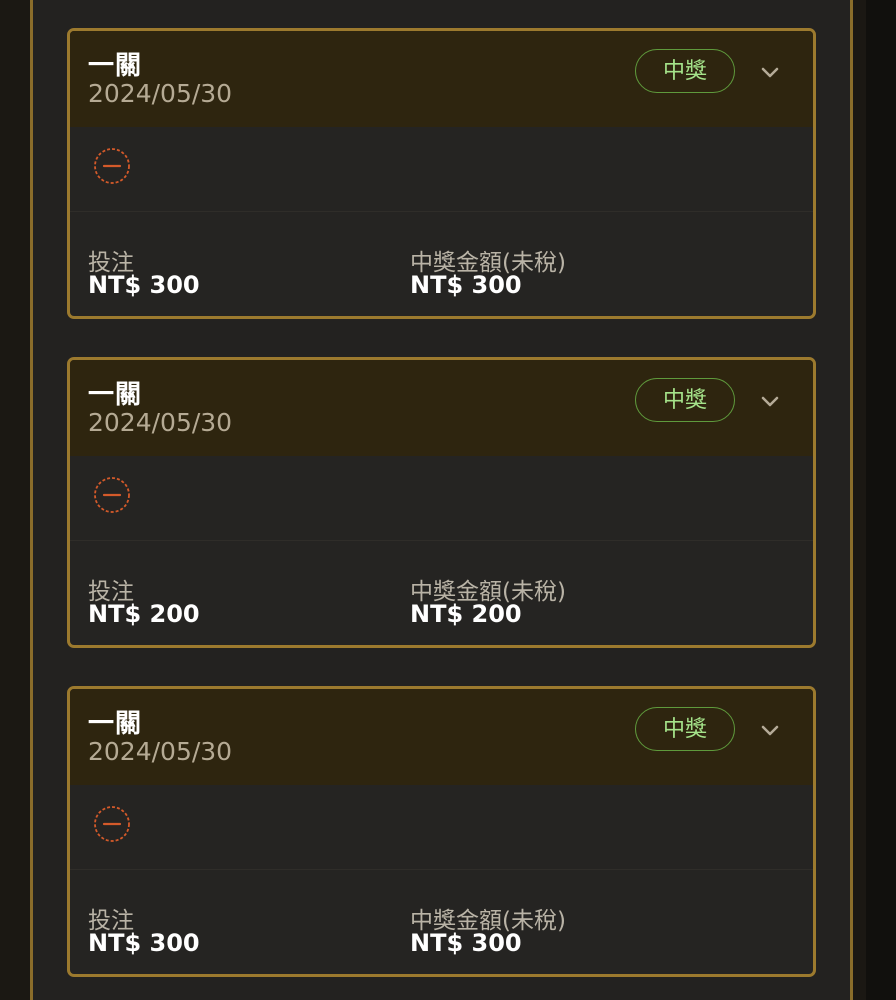  Describe the element at coordinates (466, 614) in the screenshot. I see `prize-amount-value: NT$ 200` at that location.